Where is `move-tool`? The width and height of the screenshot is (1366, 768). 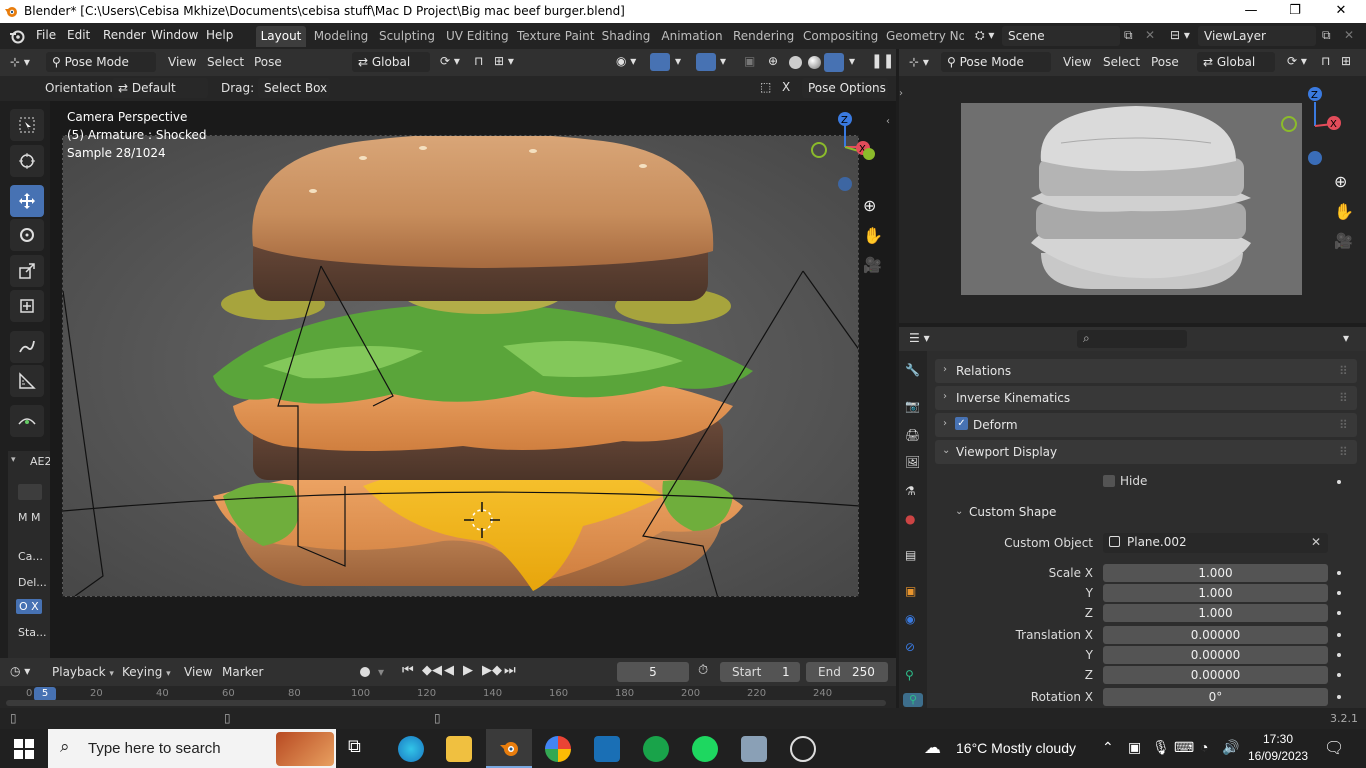 move-tool is located at coordinates (27, 201).